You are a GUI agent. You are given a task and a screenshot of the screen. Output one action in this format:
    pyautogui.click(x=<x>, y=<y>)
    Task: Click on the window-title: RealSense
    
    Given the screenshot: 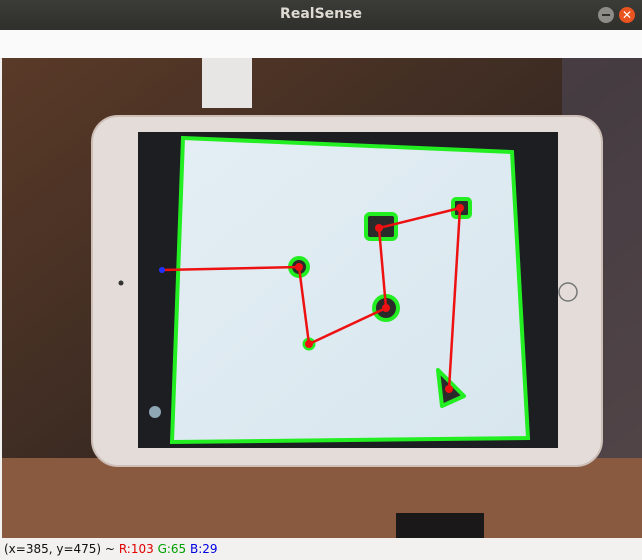 What is the action you would take?
    pyautogui.click(x=321, y=14)
    